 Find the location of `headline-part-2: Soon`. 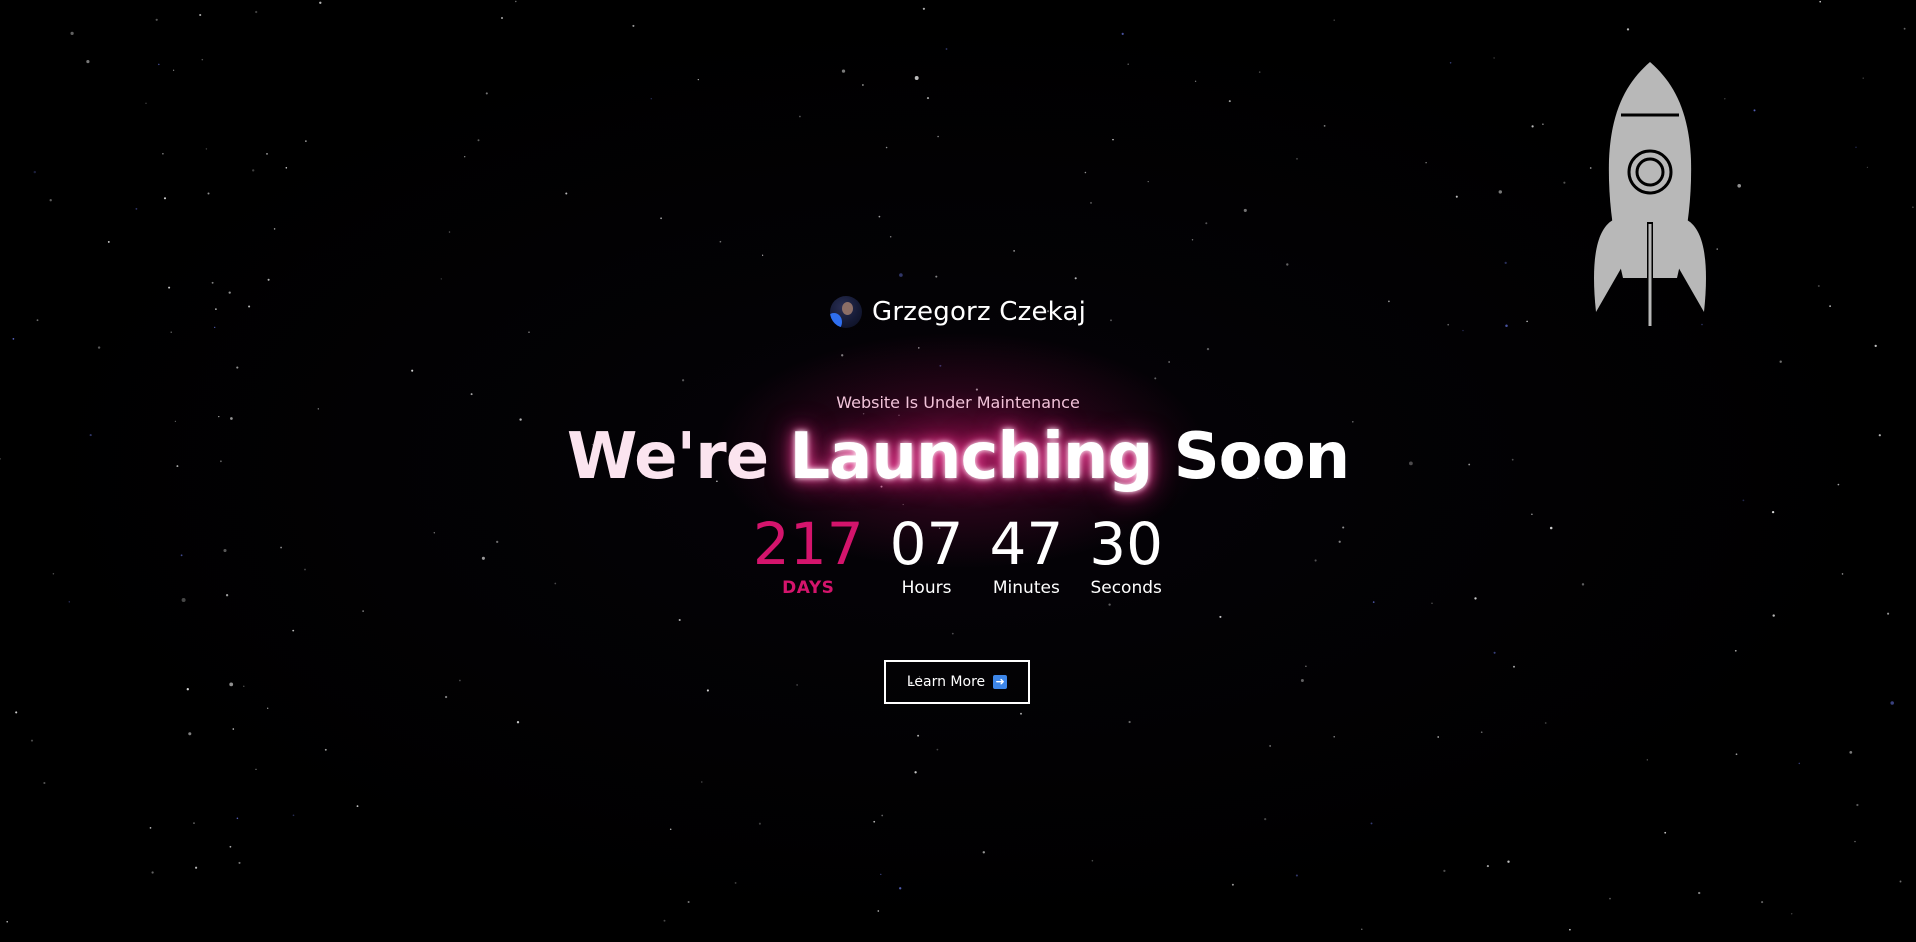

headline-part-2: Soon is located at coordinates (1251, 457).